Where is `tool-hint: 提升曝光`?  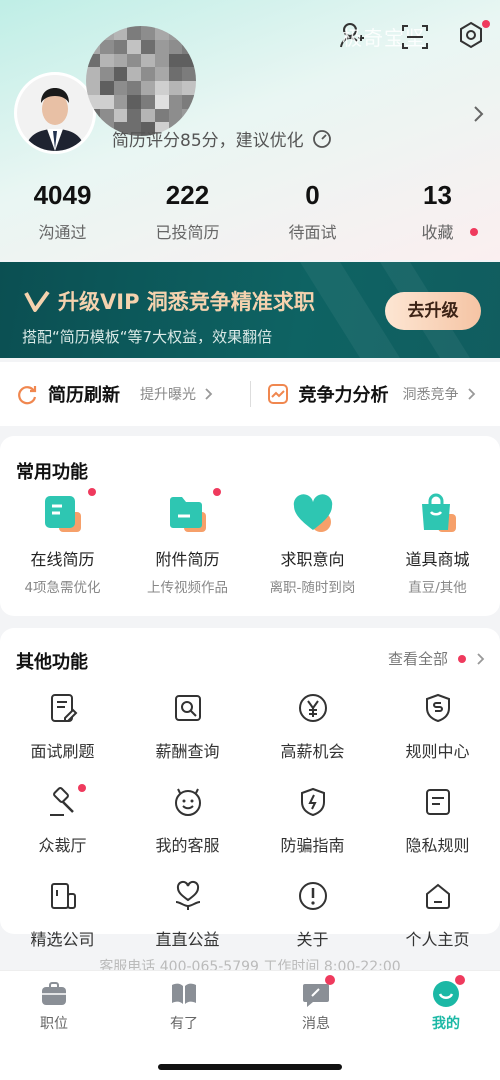
tool-hint: 提升曝光 is located at coordinates (168, 395).